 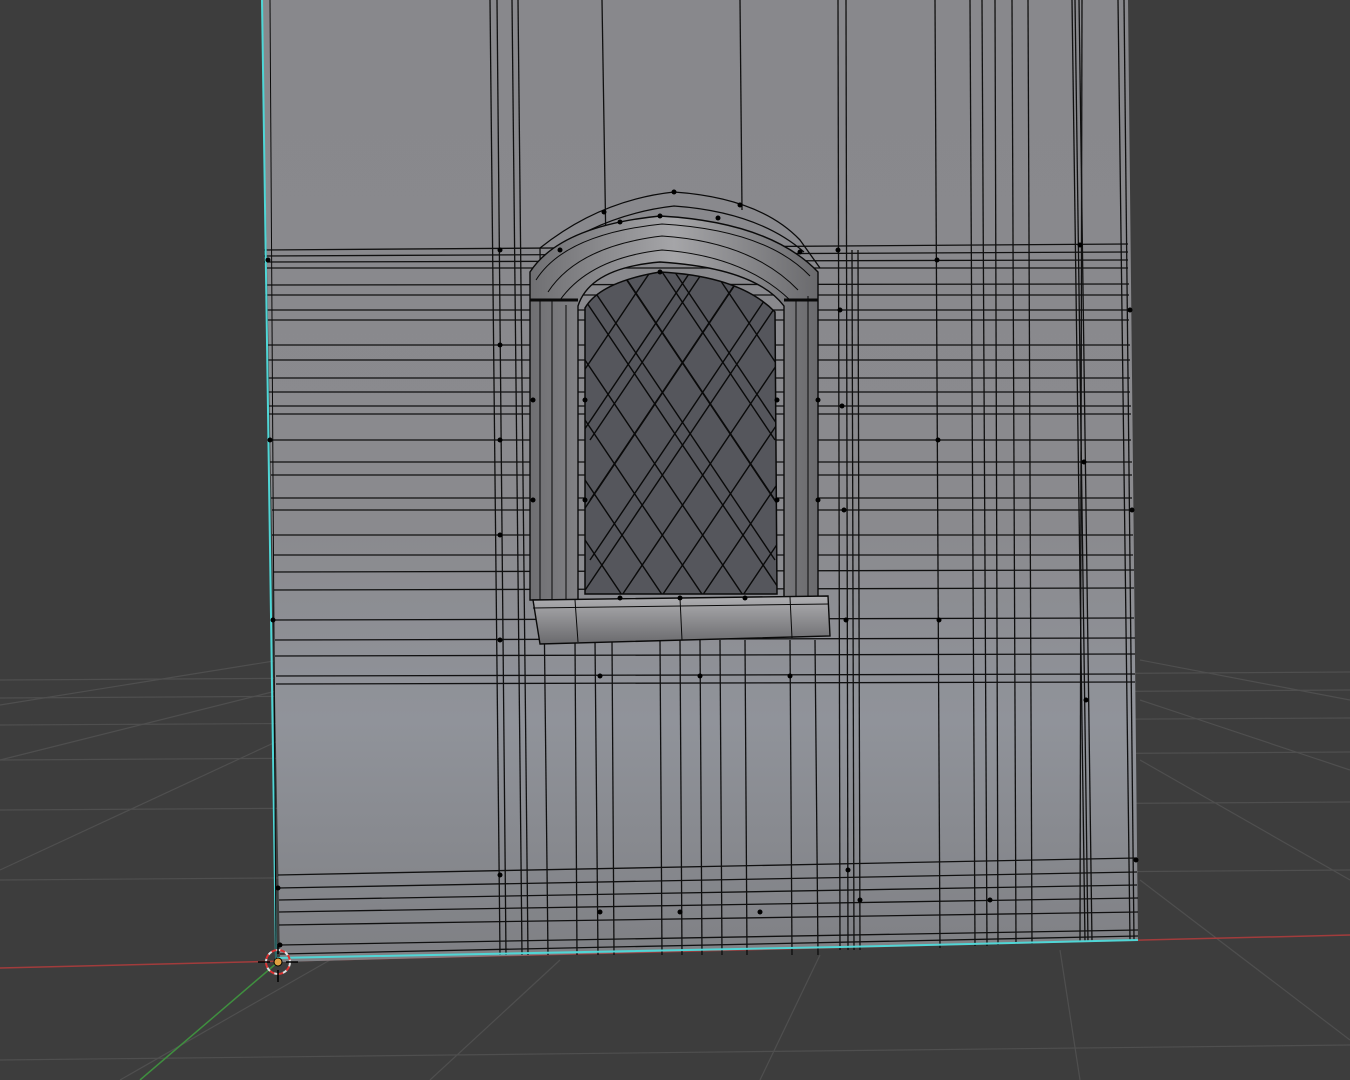 What do you see at coordinates (278, 962) in the screenshot?
I see `object-origin-icon` at bounding box center [278, 962].